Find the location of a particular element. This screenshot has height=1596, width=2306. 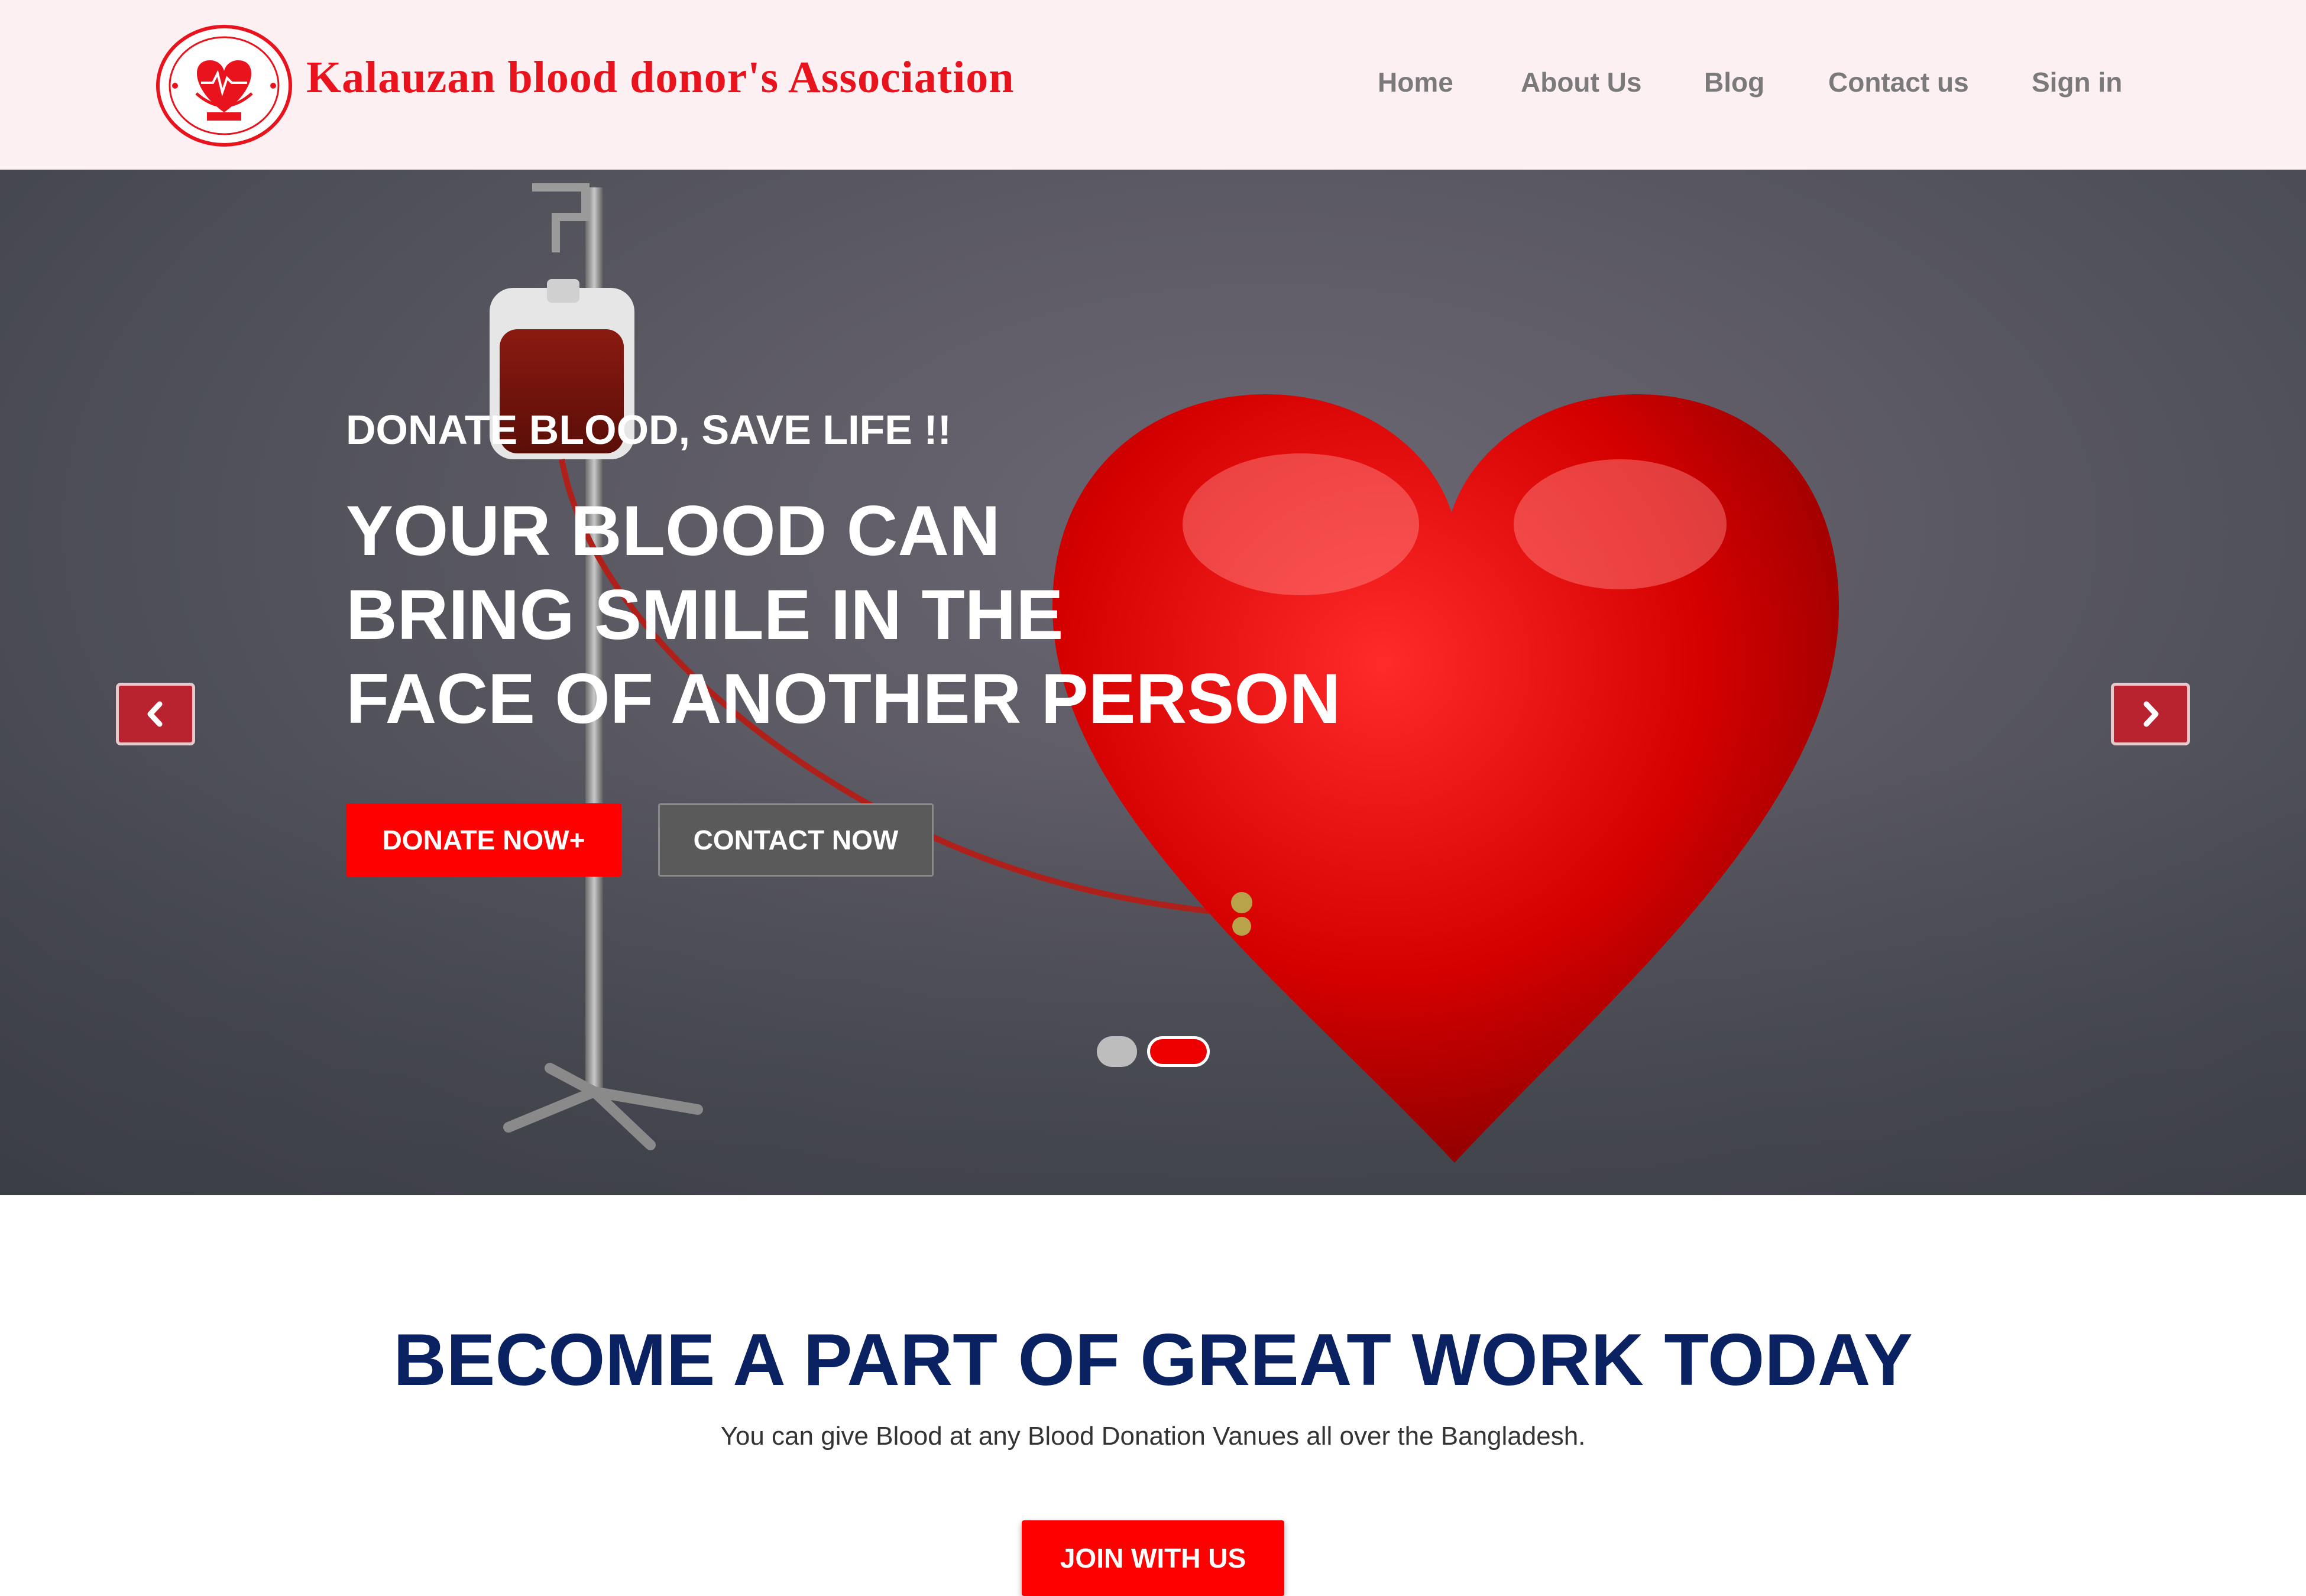

nav-about-us: About Us is located at coordinates (1581, 82).